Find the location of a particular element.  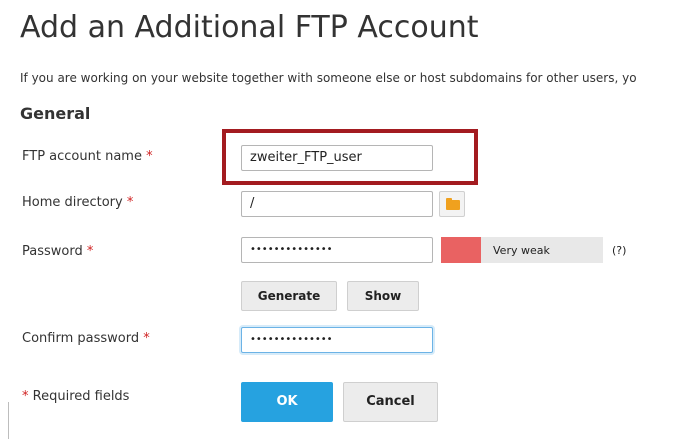

show-password-button: Show is located at coordinates (383, 296).